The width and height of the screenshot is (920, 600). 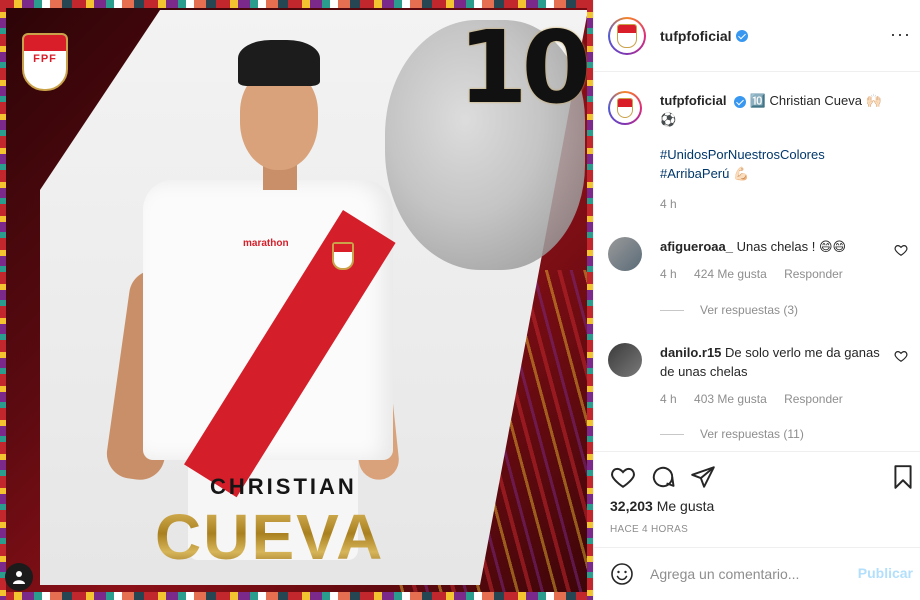 I want to click on comment-composer: Publicar, so click(x=757, y=573).